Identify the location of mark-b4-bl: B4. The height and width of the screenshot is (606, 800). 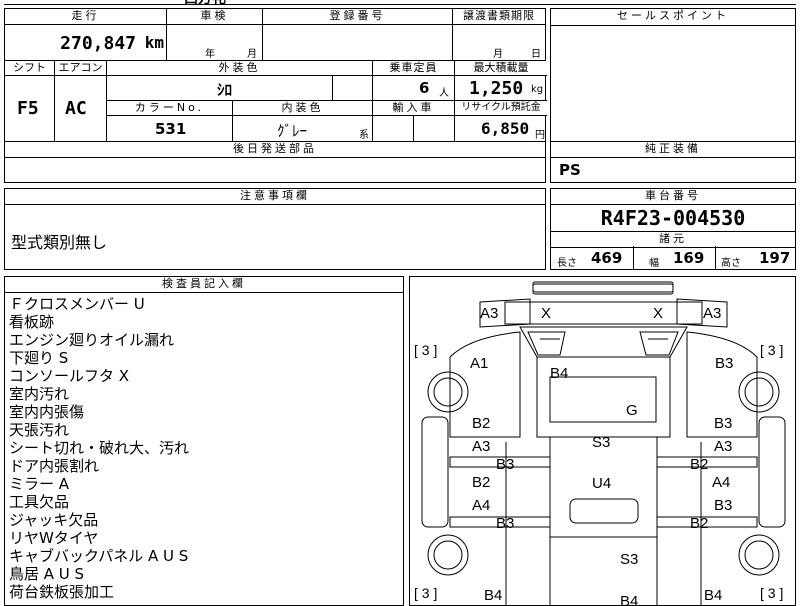
(493, 595).